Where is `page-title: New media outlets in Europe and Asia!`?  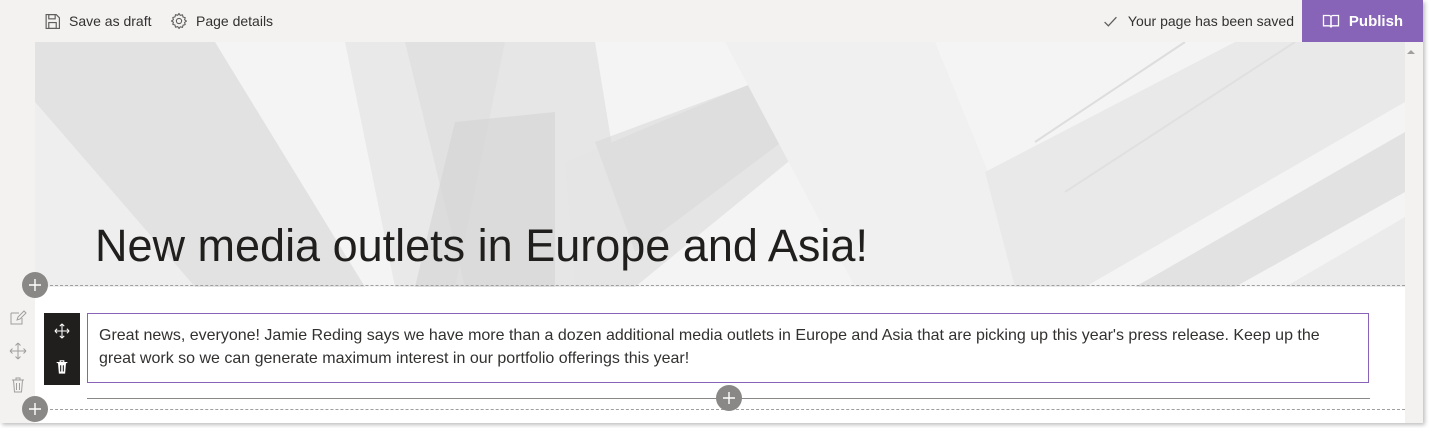
page-title: New media outlets in Europe and Asia! is located at coordinates (481, 246).